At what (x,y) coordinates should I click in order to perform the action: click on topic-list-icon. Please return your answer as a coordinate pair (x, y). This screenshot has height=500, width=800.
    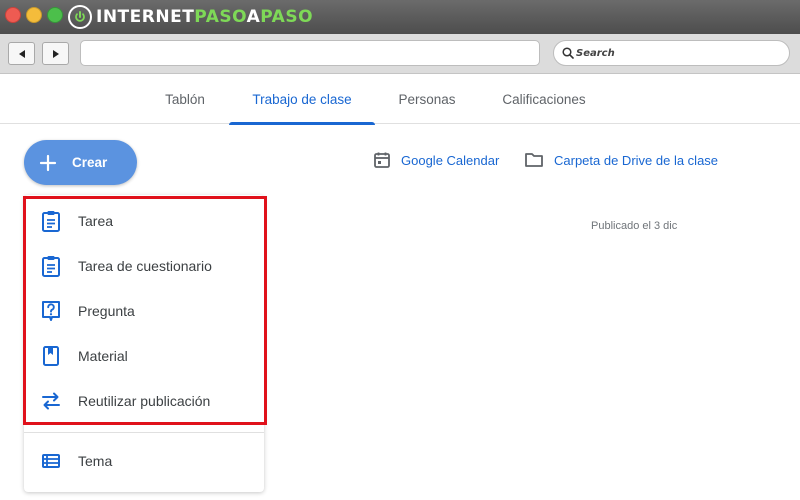
    Looking at the image, I should click on (51, 461).